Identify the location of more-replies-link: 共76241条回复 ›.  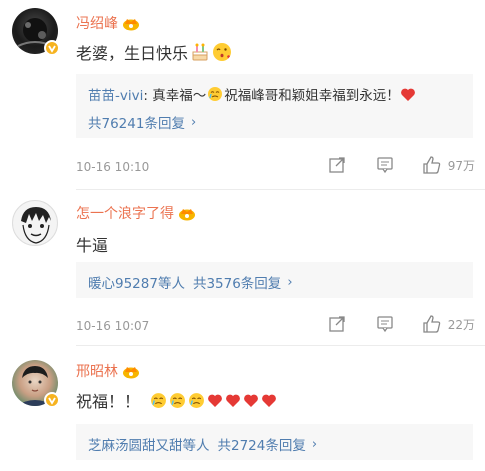
(142, 122).